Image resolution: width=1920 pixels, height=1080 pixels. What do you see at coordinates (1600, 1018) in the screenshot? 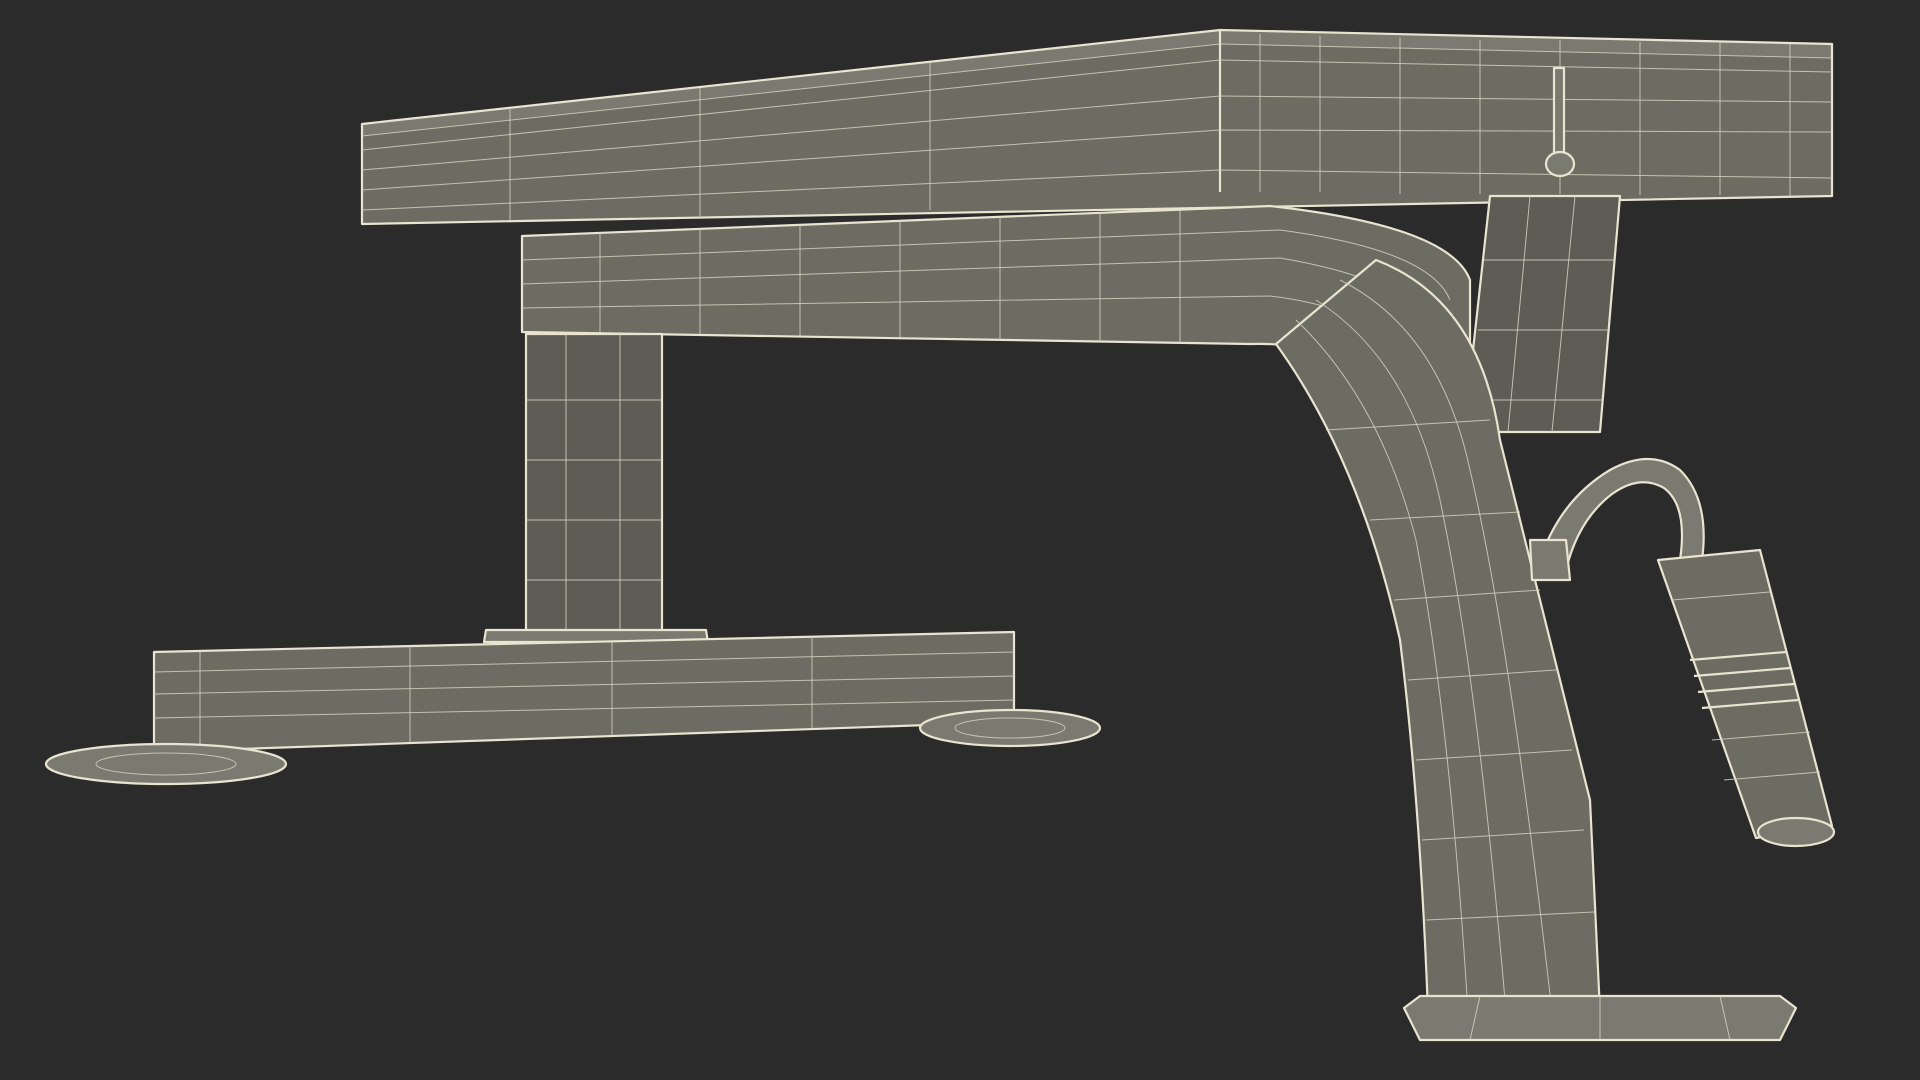
I see `front-foot-plate` at bounding box center [1600, 1018].